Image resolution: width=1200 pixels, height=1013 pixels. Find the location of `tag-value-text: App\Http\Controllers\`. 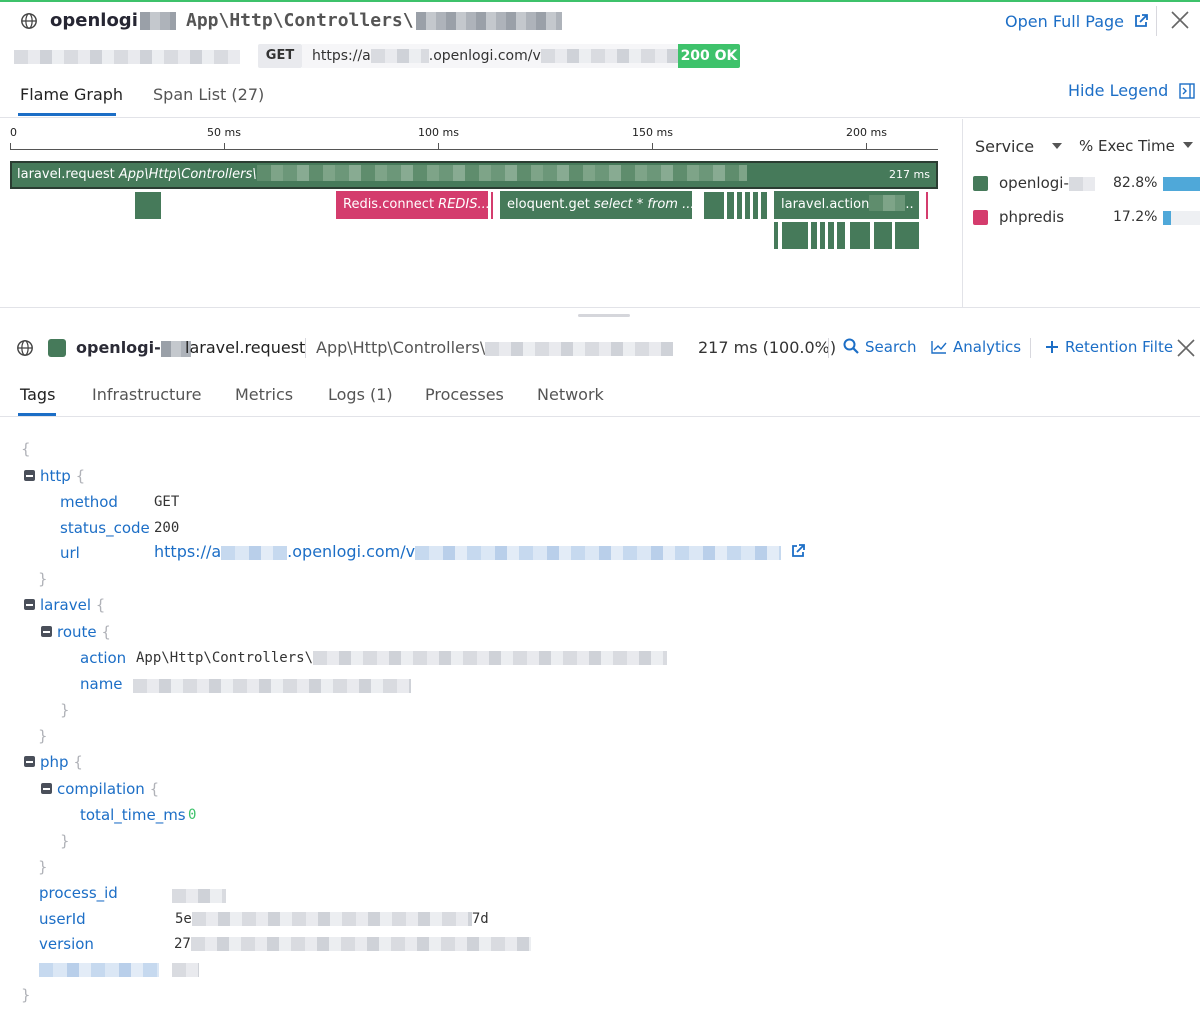

tag-value-text: App\Http\Controllers\ is located at coordinates (225, 658).